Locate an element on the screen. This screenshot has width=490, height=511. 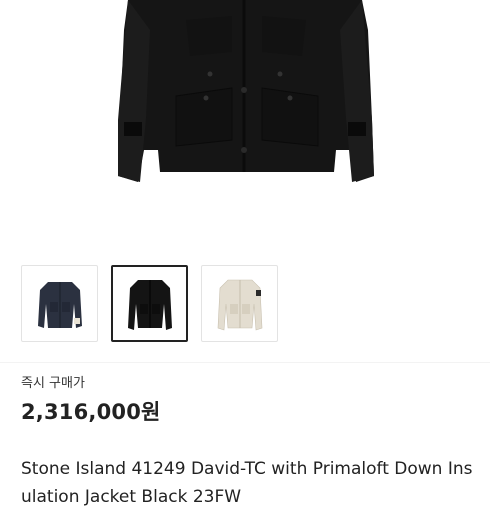
thumbnail-black-jacket is located at coordinates (149, 303).